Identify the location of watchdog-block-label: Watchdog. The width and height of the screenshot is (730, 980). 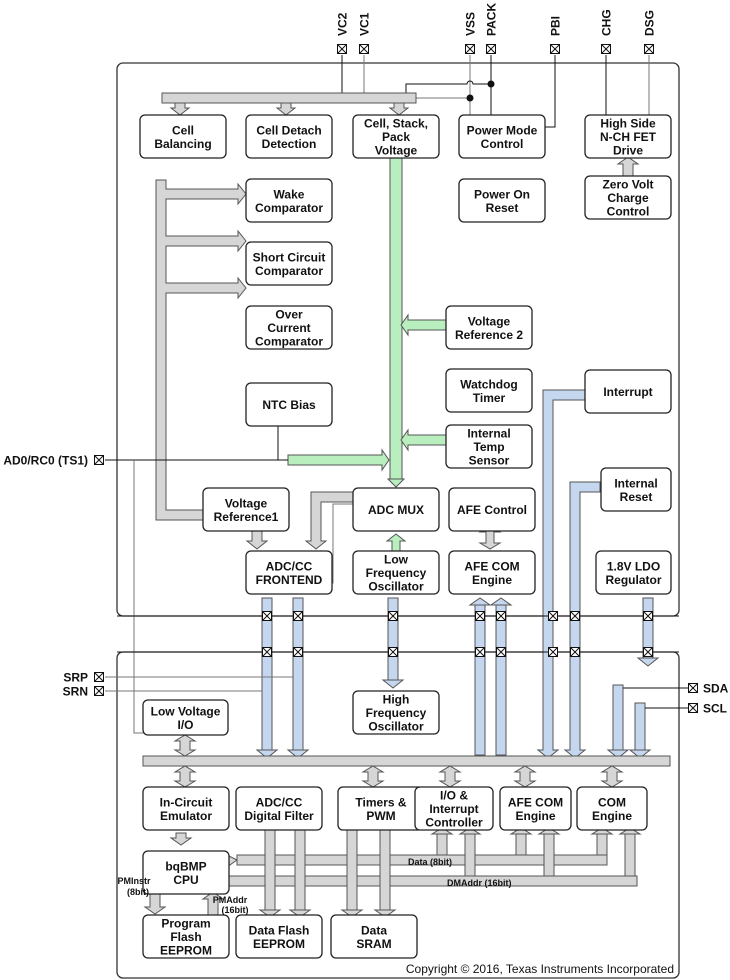
(489, 384).